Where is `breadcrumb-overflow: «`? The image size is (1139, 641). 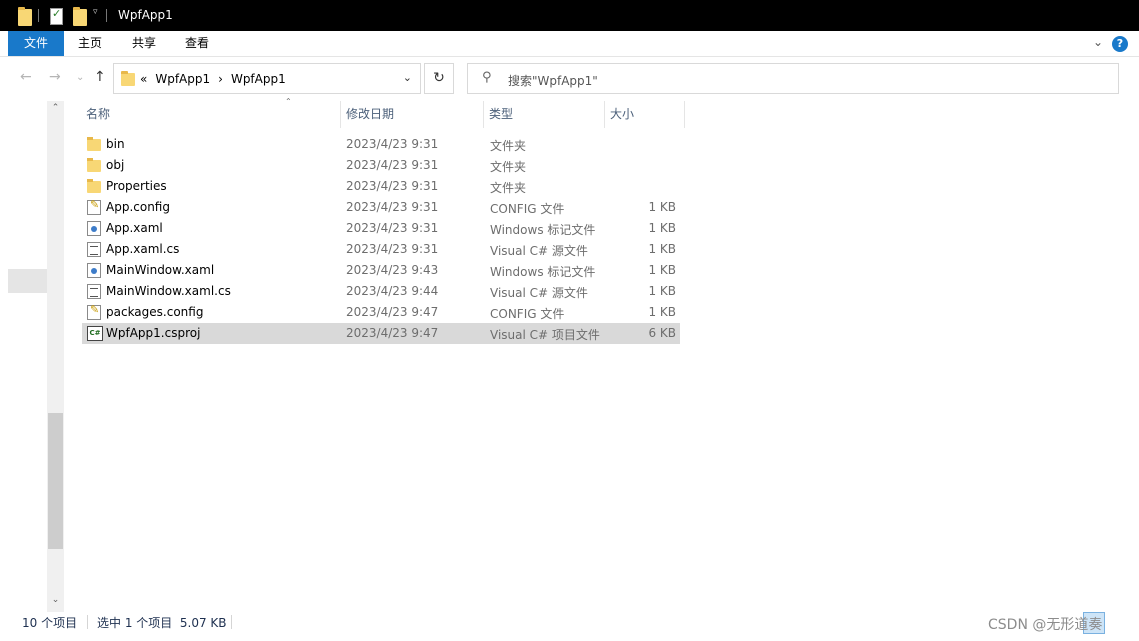
breadcrumb-overflow: « is located at coordinates (143, 79).